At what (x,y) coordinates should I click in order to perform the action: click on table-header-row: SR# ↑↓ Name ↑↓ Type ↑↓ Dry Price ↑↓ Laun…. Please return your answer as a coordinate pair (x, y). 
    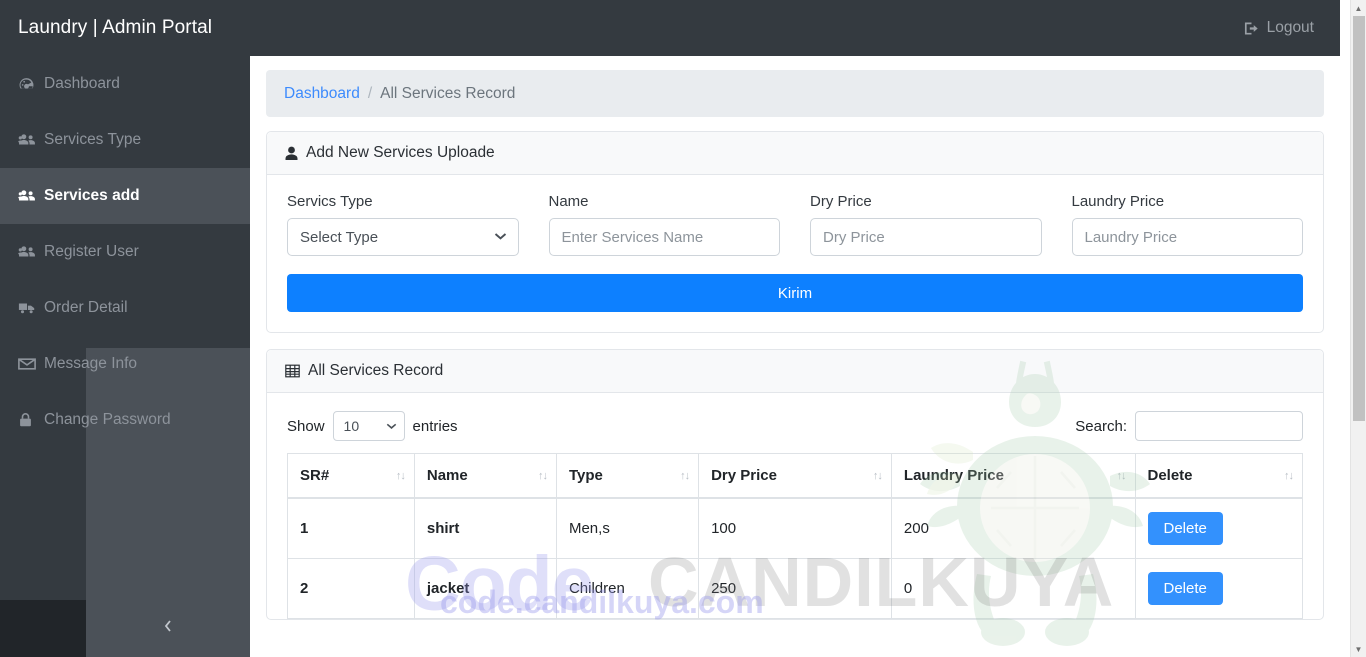
    Looking at the image, I should click on (795, 476).